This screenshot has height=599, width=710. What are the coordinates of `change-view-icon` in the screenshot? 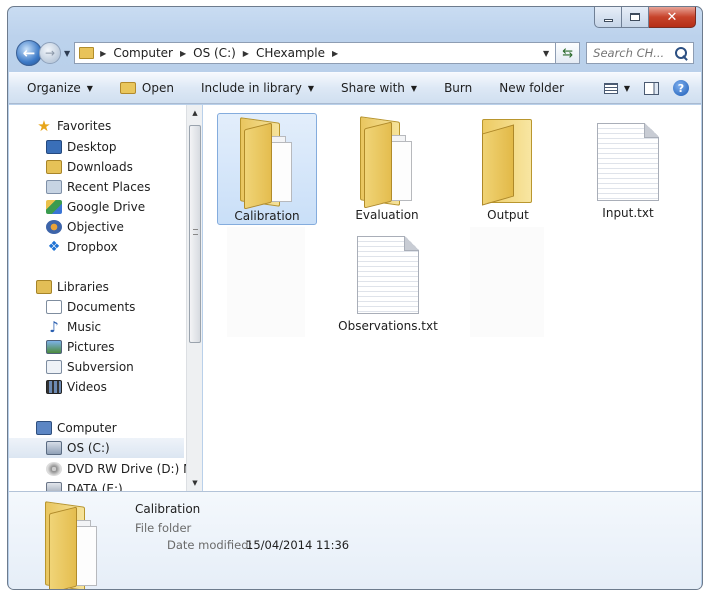 It's located at (610, 88).